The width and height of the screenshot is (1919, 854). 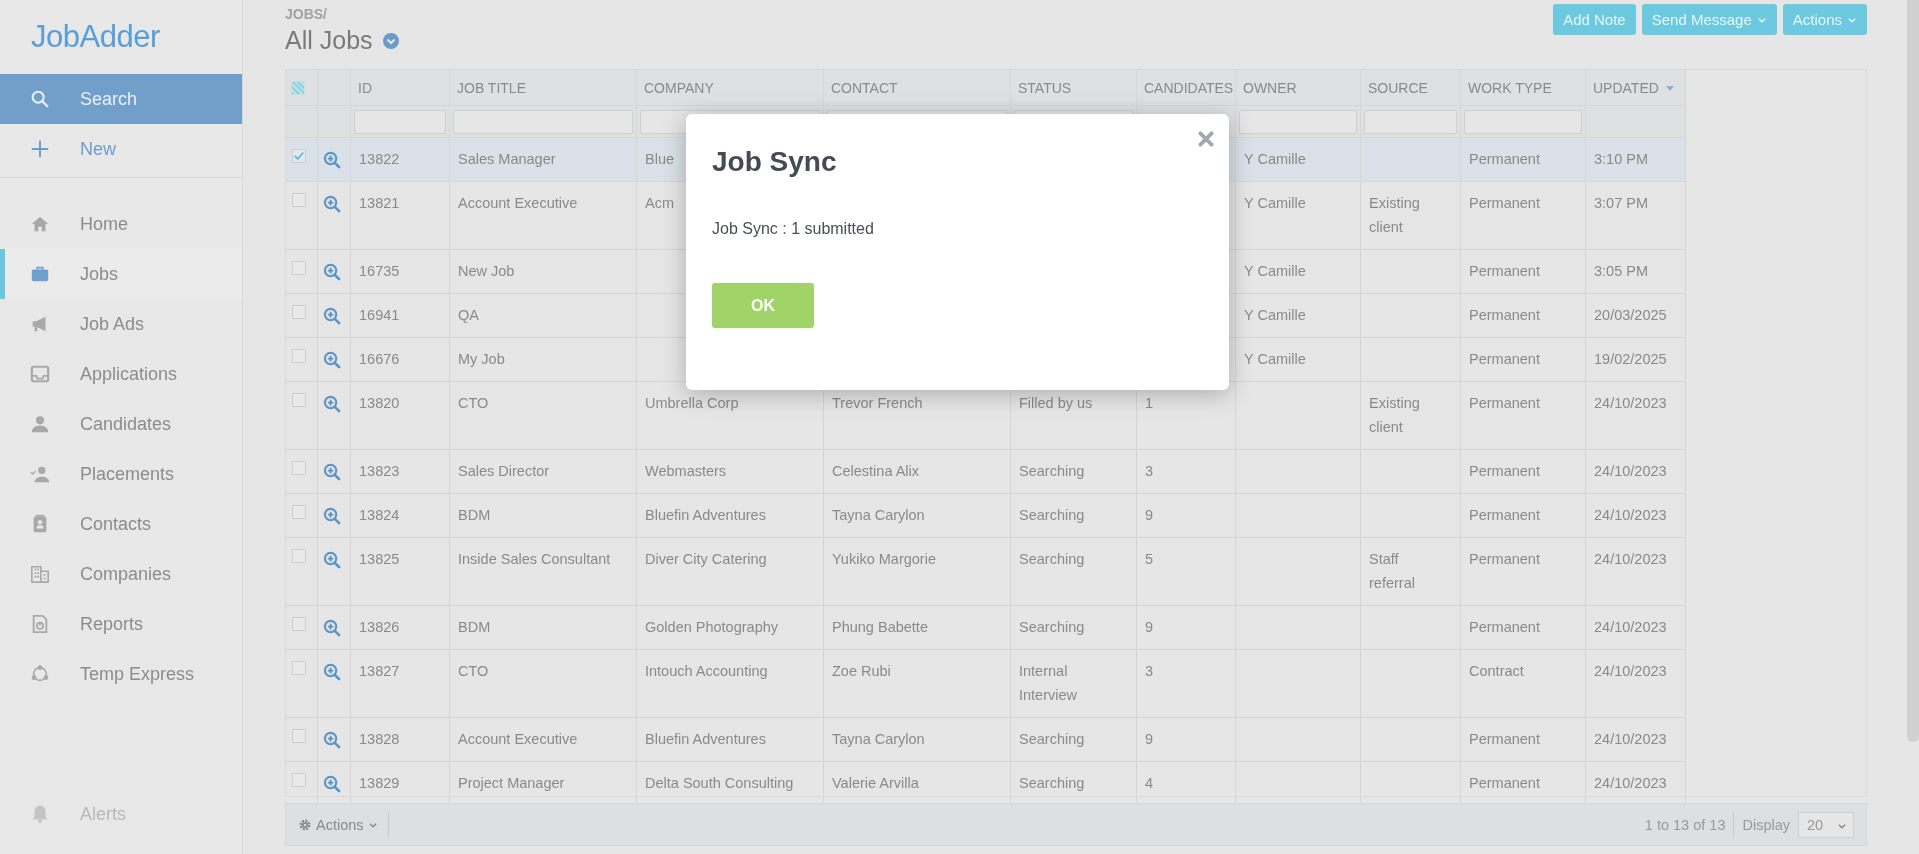 I want to click on close-button, so click(x=1206, y=139).